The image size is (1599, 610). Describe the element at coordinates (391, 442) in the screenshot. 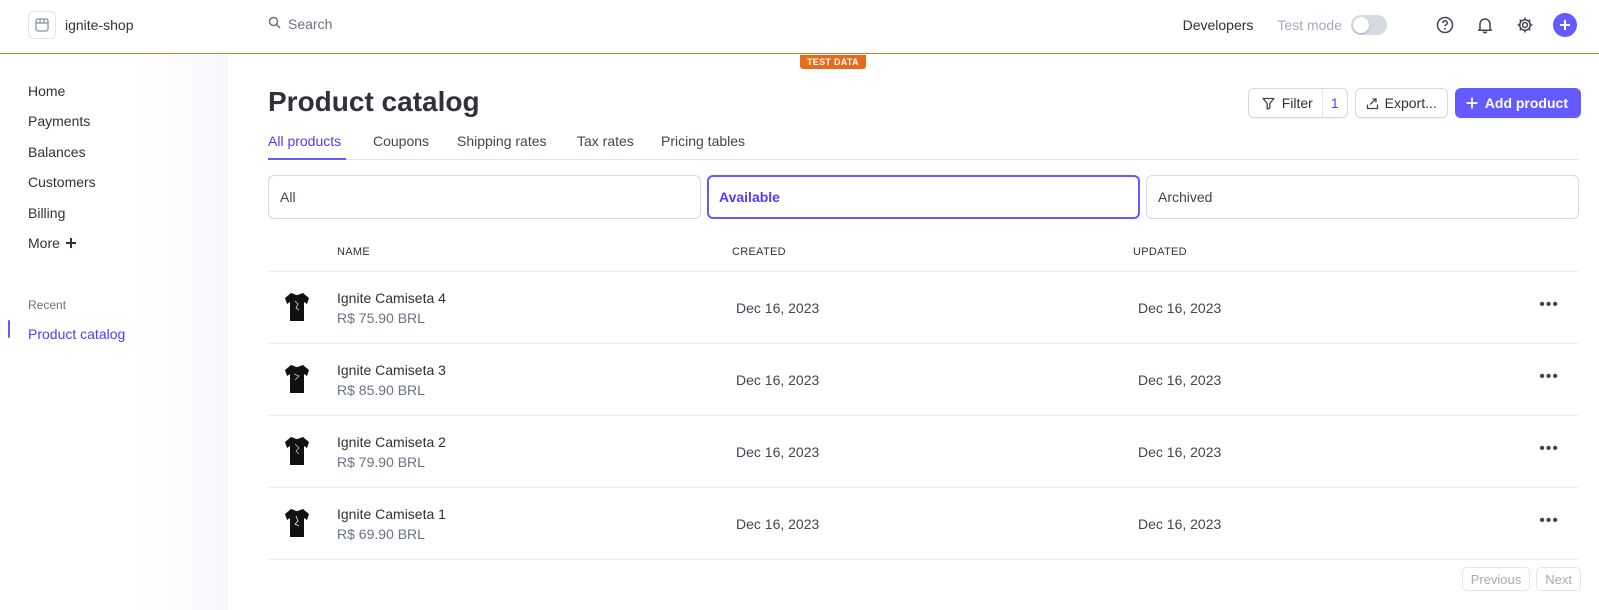

I see `product-name: Ignite Camiseta 2` at that location.